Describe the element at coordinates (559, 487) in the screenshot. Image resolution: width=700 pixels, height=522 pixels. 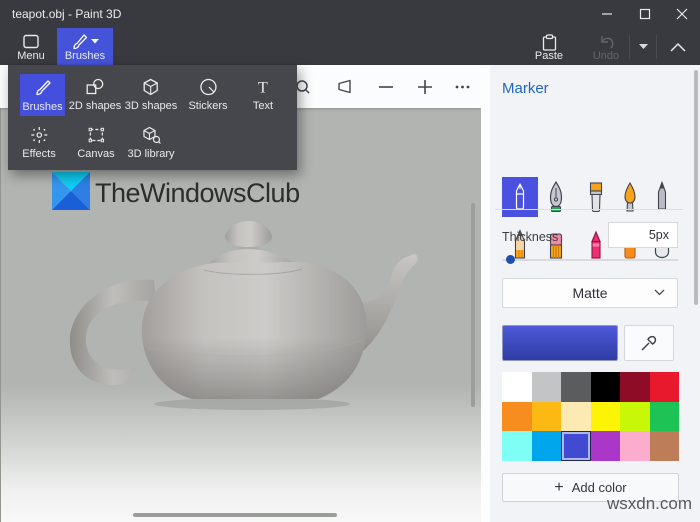
I see `plus-icon: +` at that location.